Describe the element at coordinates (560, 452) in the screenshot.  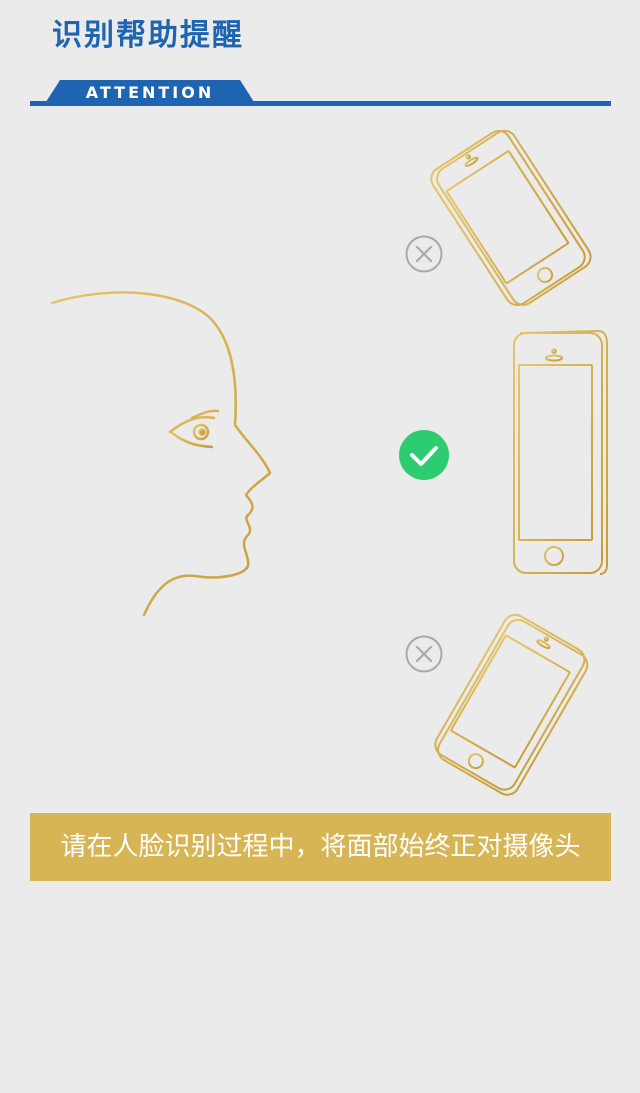
I see `phone-upright-drawing` at that location.